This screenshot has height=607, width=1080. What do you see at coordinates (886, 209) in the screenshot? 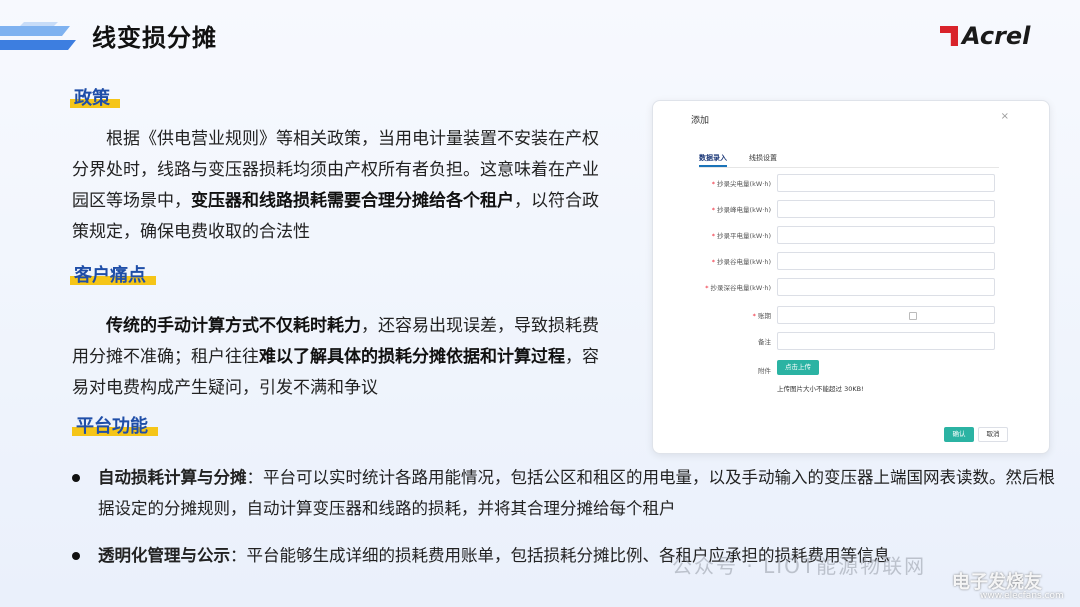
I see `peak-energy-input` at bounding box center [886, 209].